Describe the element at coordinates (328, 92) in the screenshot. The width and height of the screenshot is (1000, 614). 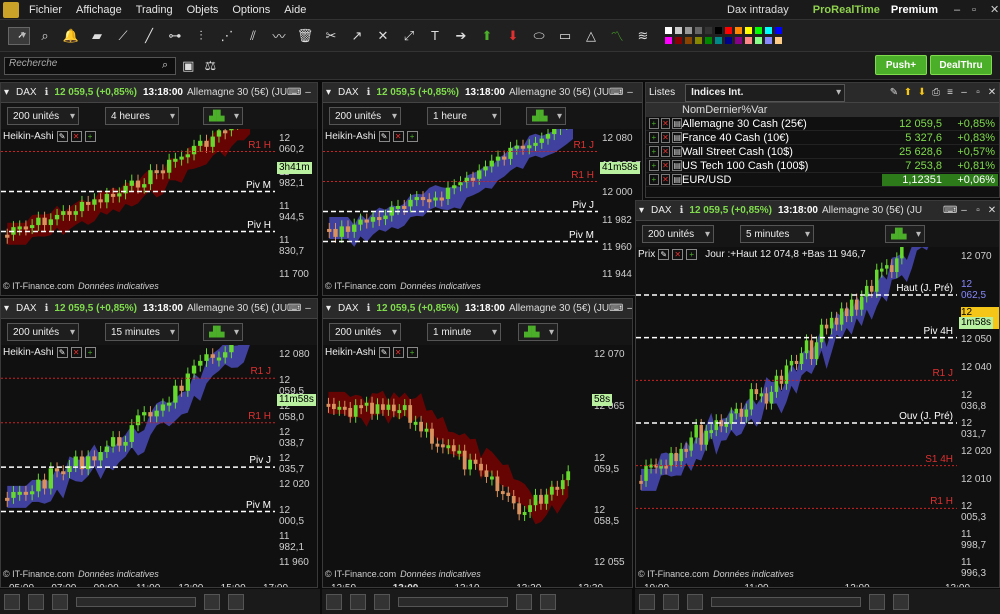
I see `dropdown-arrow-icon: ▾` at that location.